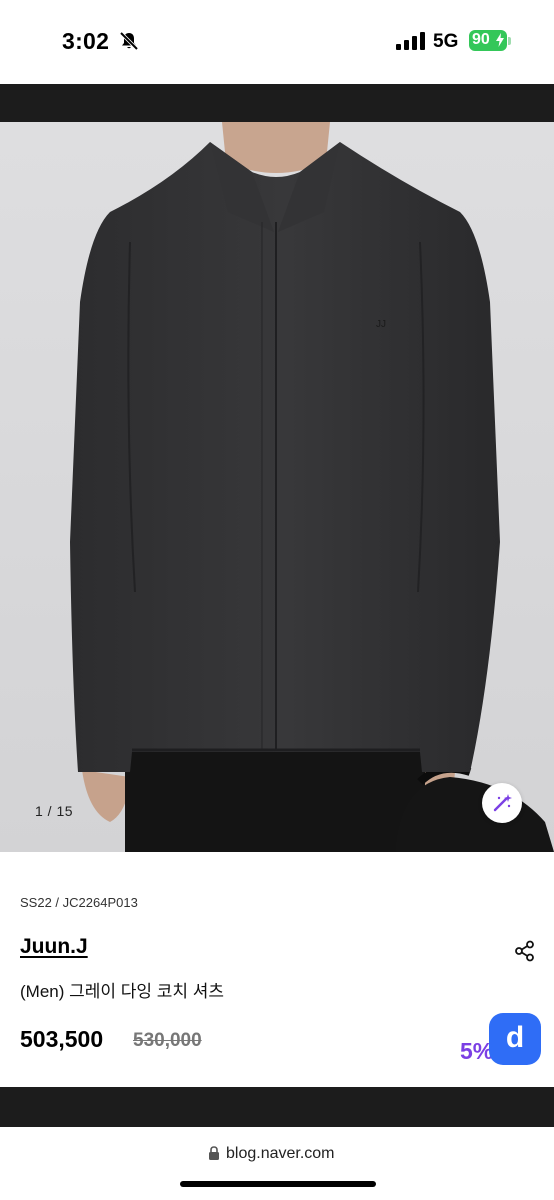  I want to click on battery-indicator: 90, so click(488, 40).